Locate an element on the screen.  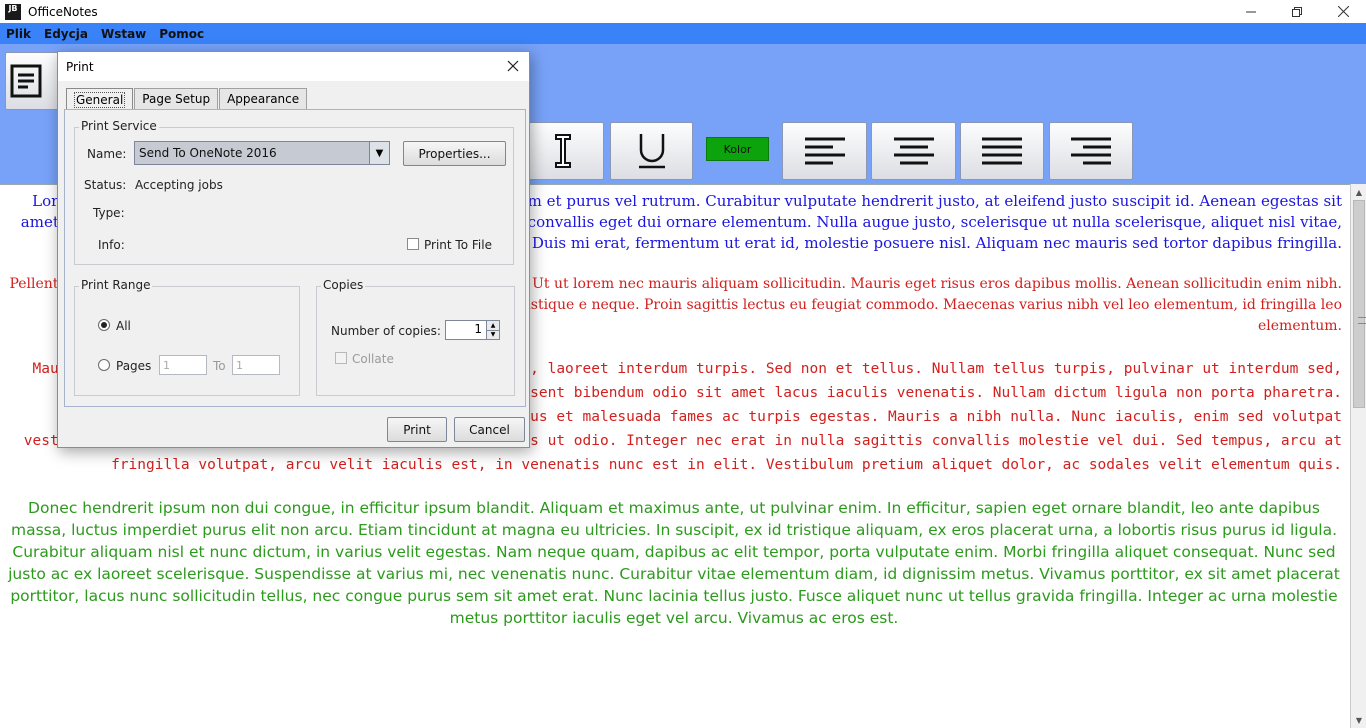
dialog-title: Print is located at coordinates (80, 66).